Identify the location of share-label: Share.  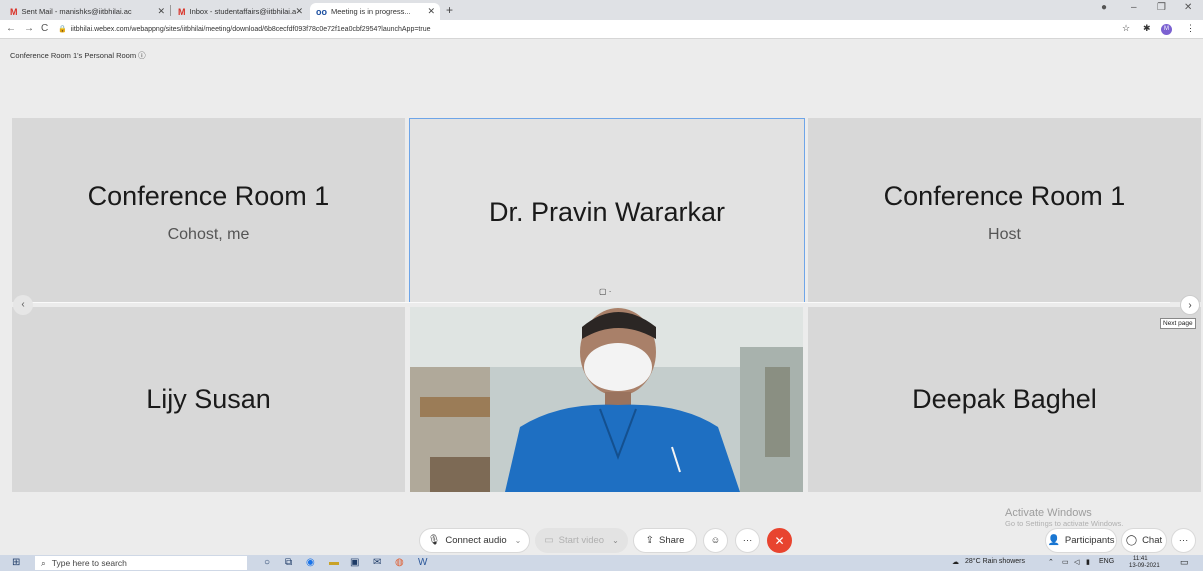
(672, 540).